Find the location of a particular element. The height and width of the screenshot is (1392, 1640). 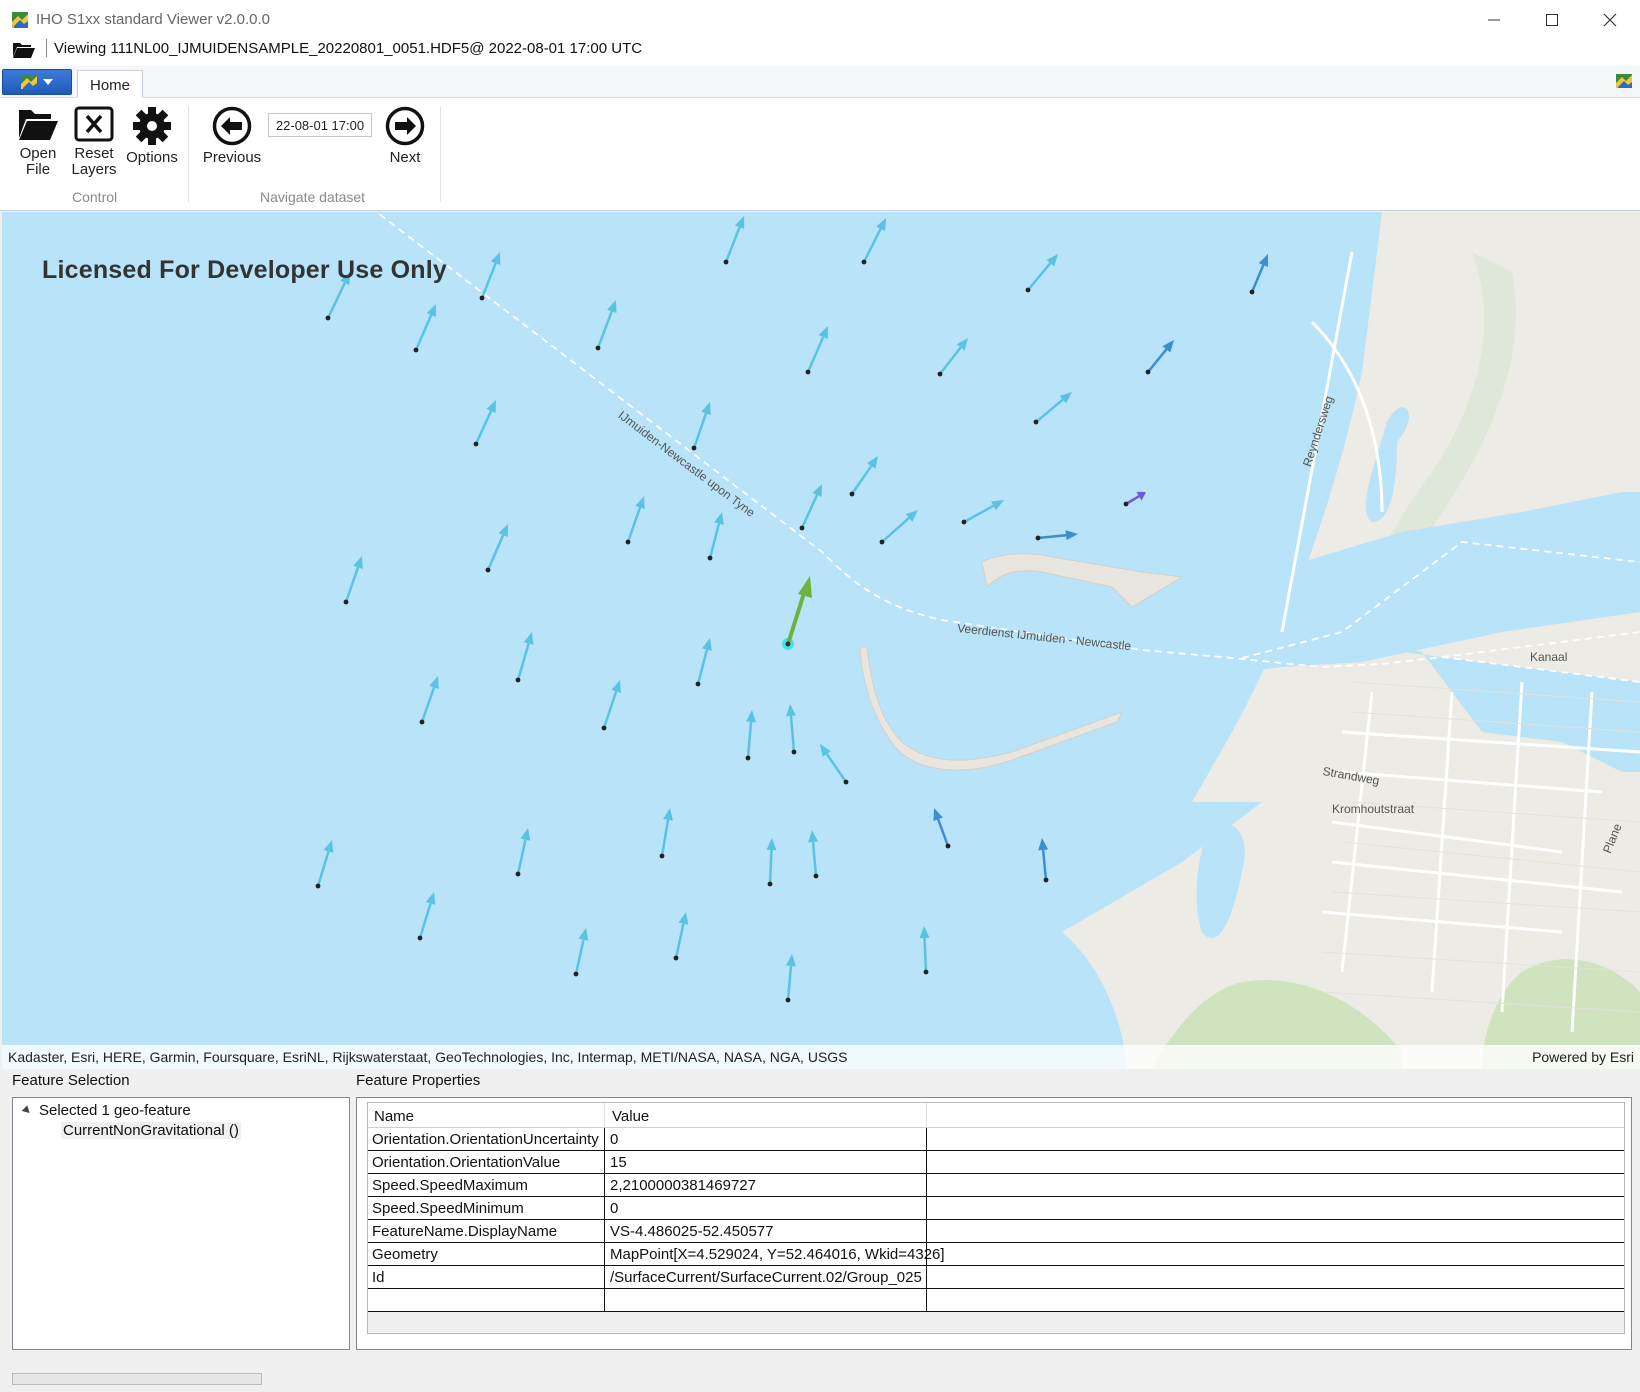

date-selector-input: 22-08-01 17:00 is located at coordinates (320, 125).